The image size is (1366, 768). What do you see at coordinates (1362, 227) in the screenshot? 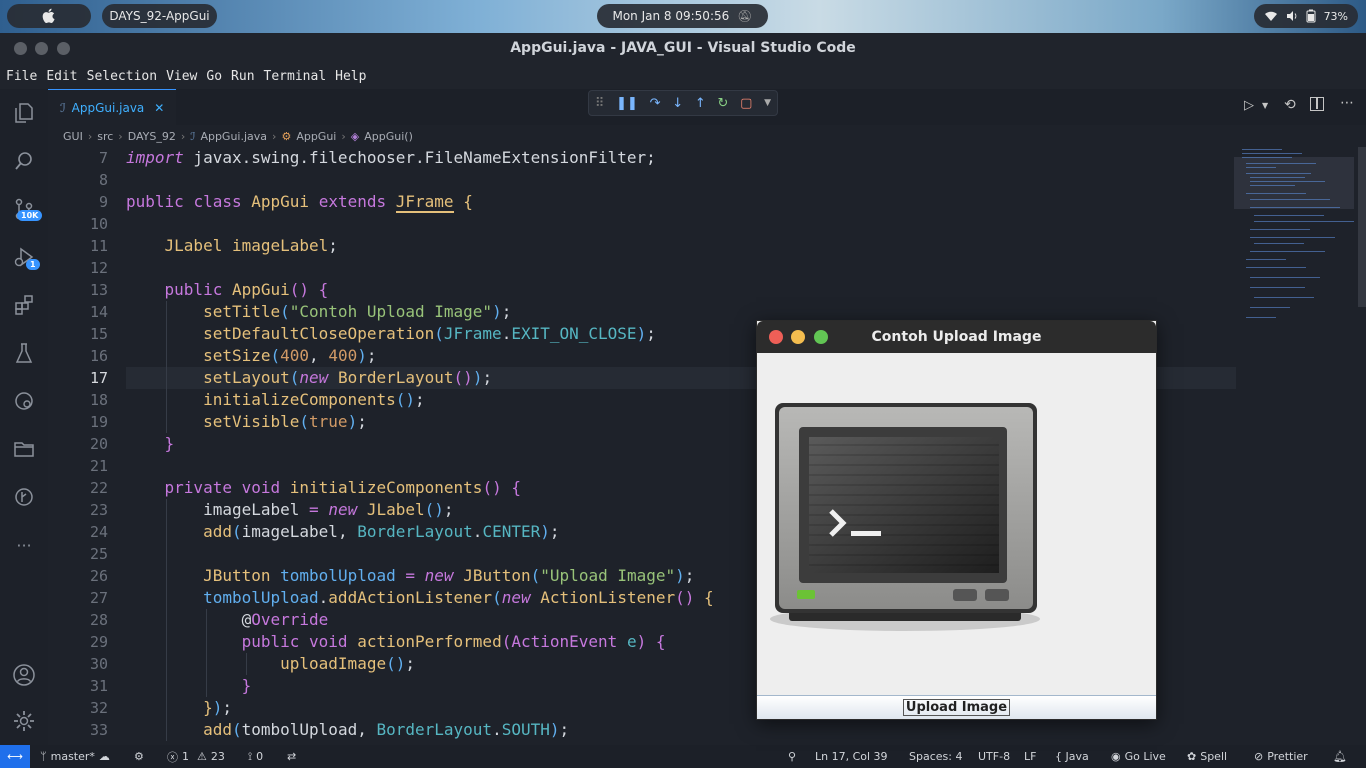
I see `scrollbar-thumb` at bounding box center [1362, 227].